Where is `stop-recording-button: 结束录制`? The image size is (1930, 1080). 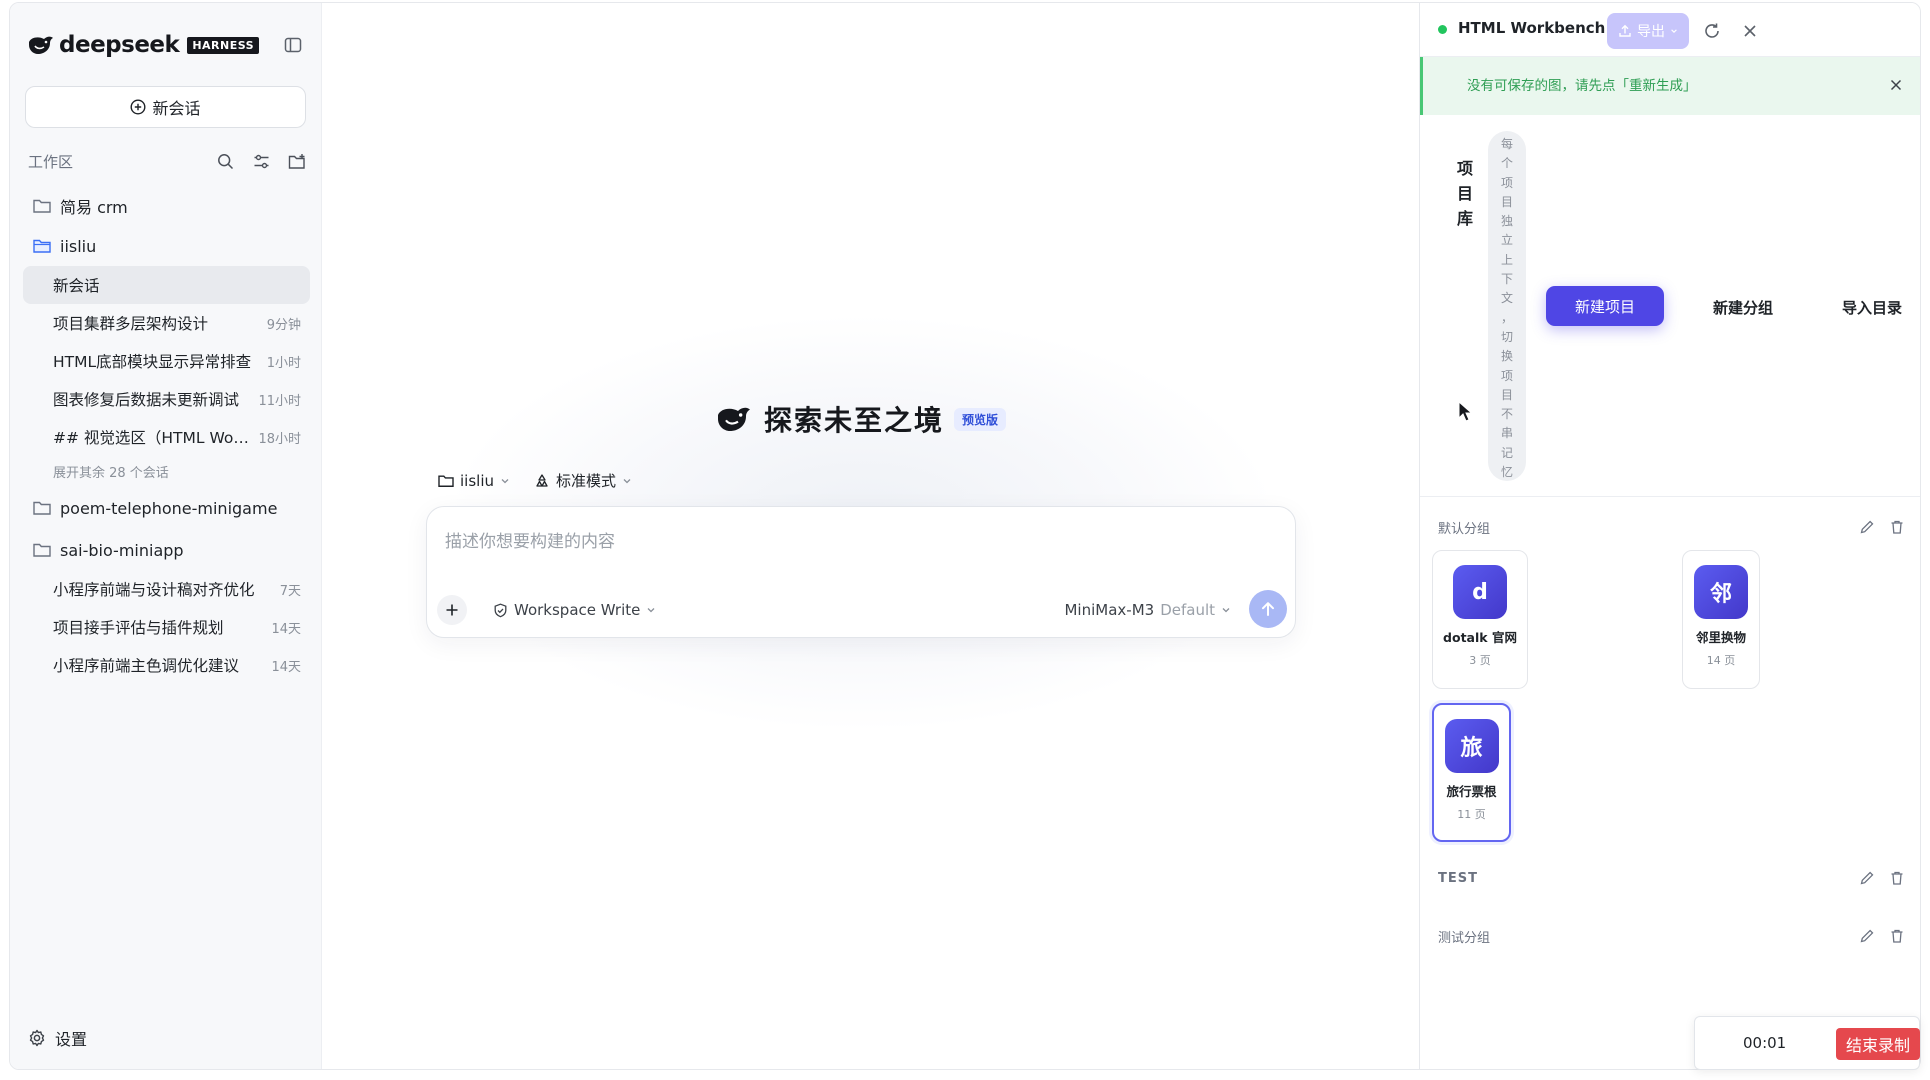 stop-recording-button: 结束录制 is located at coordinates (1878, 1044).